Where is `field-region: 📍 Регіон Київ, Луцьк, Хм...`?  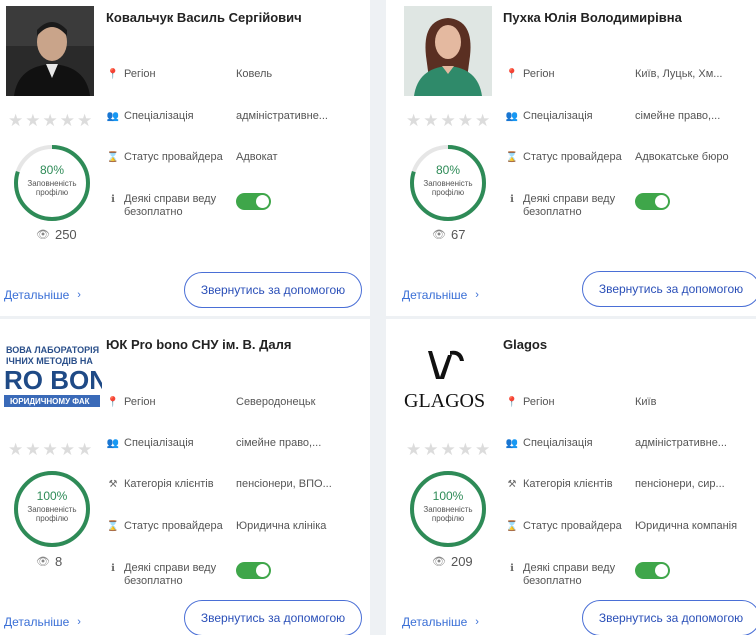 field-region: 📍 Регіон Київ, Луцьк, Хм... is located at coordinates (614, 74).